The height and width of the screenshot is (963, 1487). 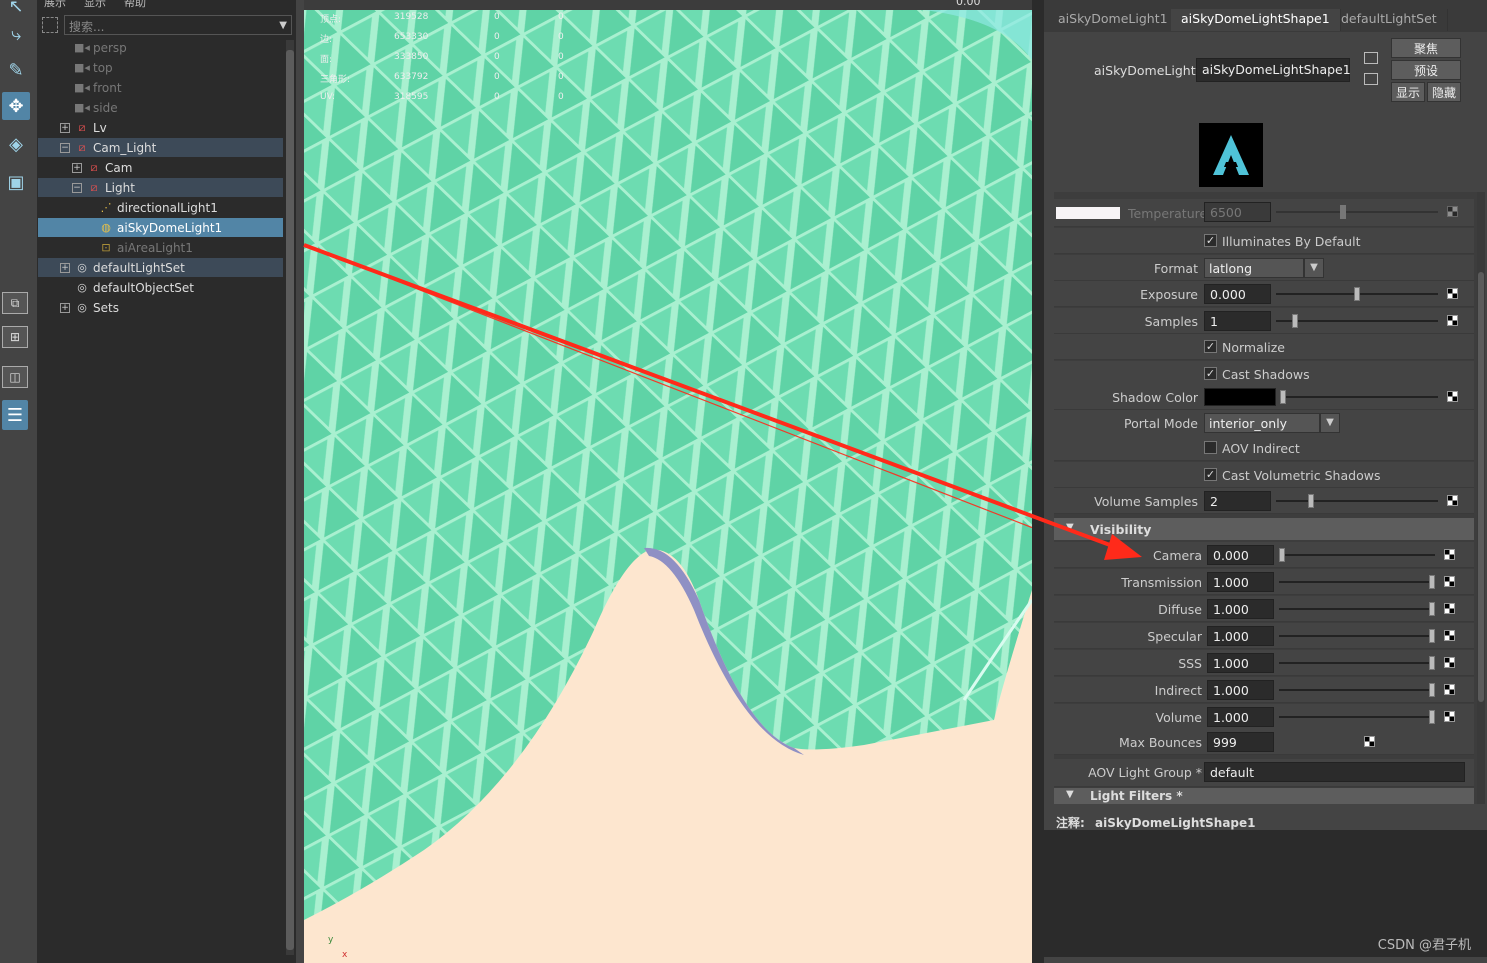 I want to click on illuminates-checkbox: ✓, so click(x=1210, y=240).